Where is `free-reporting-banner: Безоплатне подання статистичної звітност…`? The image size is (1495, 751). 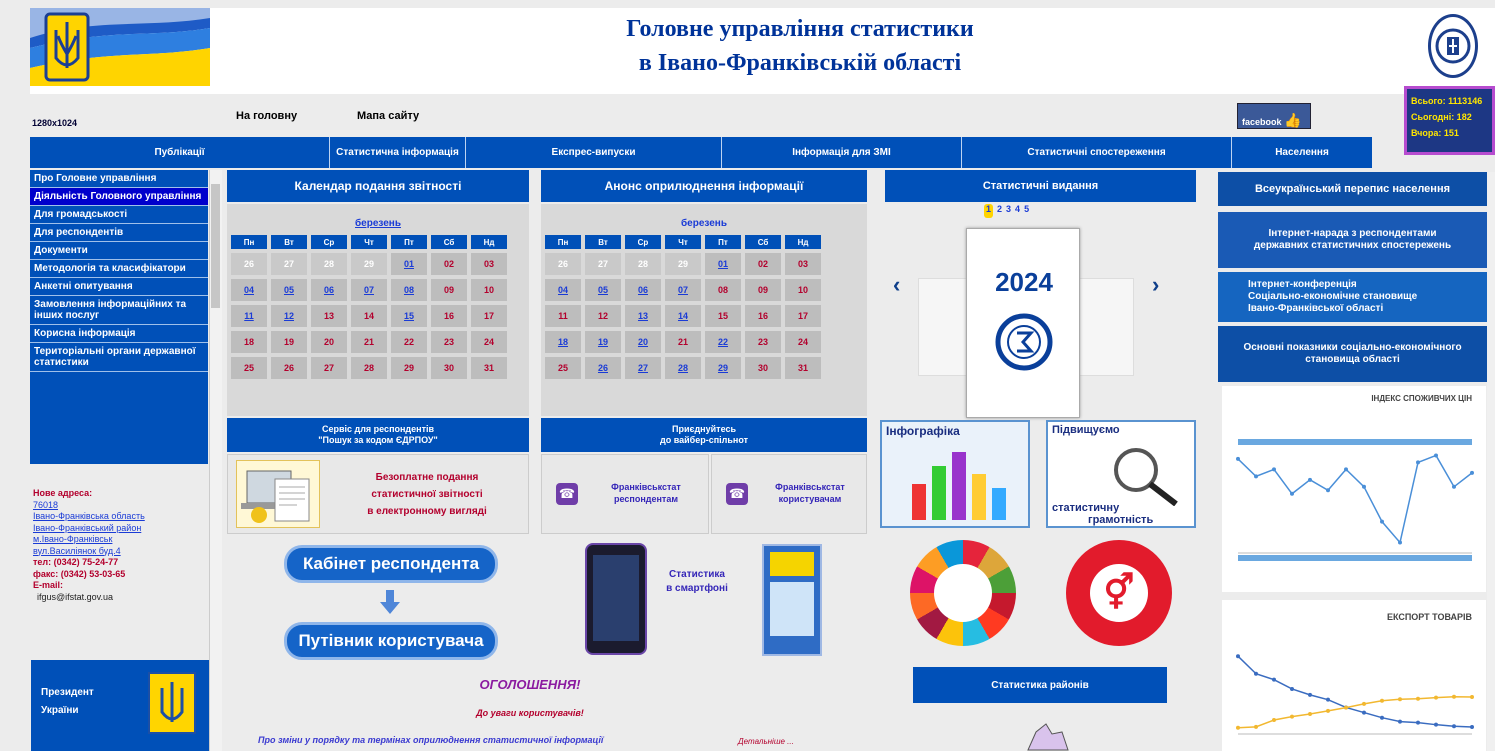
free-reporting-banner: Безоплатне подання статистичної звітност… is located at coordinates (378, 494).